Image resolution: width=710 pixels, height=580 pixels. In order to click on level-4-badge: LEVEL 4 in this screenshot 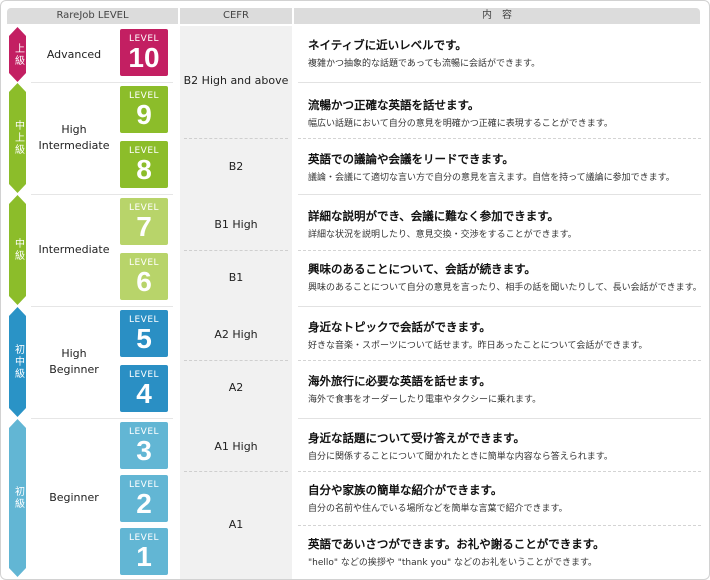, I will do `click(144, 388)`.